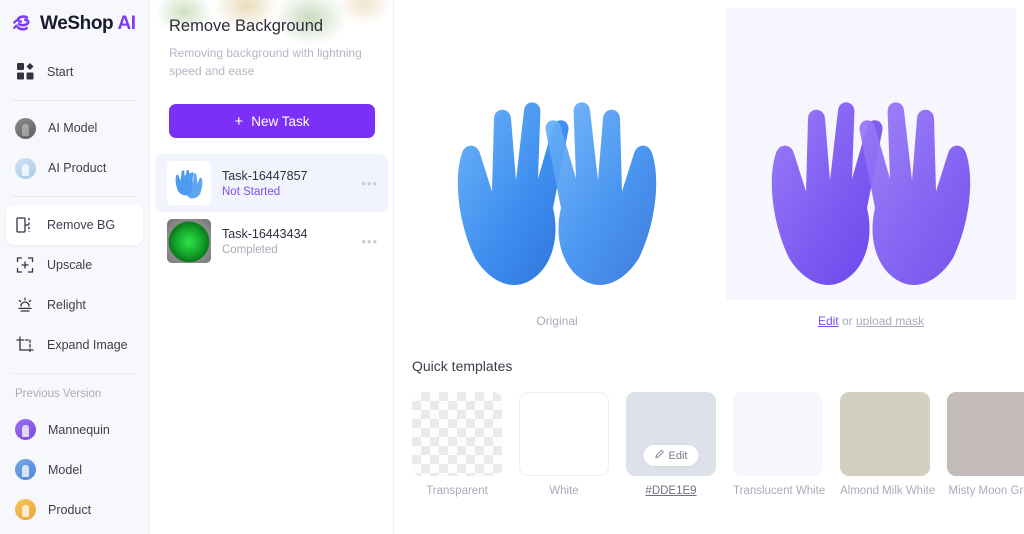  What do you see at coordinates (25, 225) in the screenshot?
I see `remove-bg-icon` at bounding box center [25, 225].